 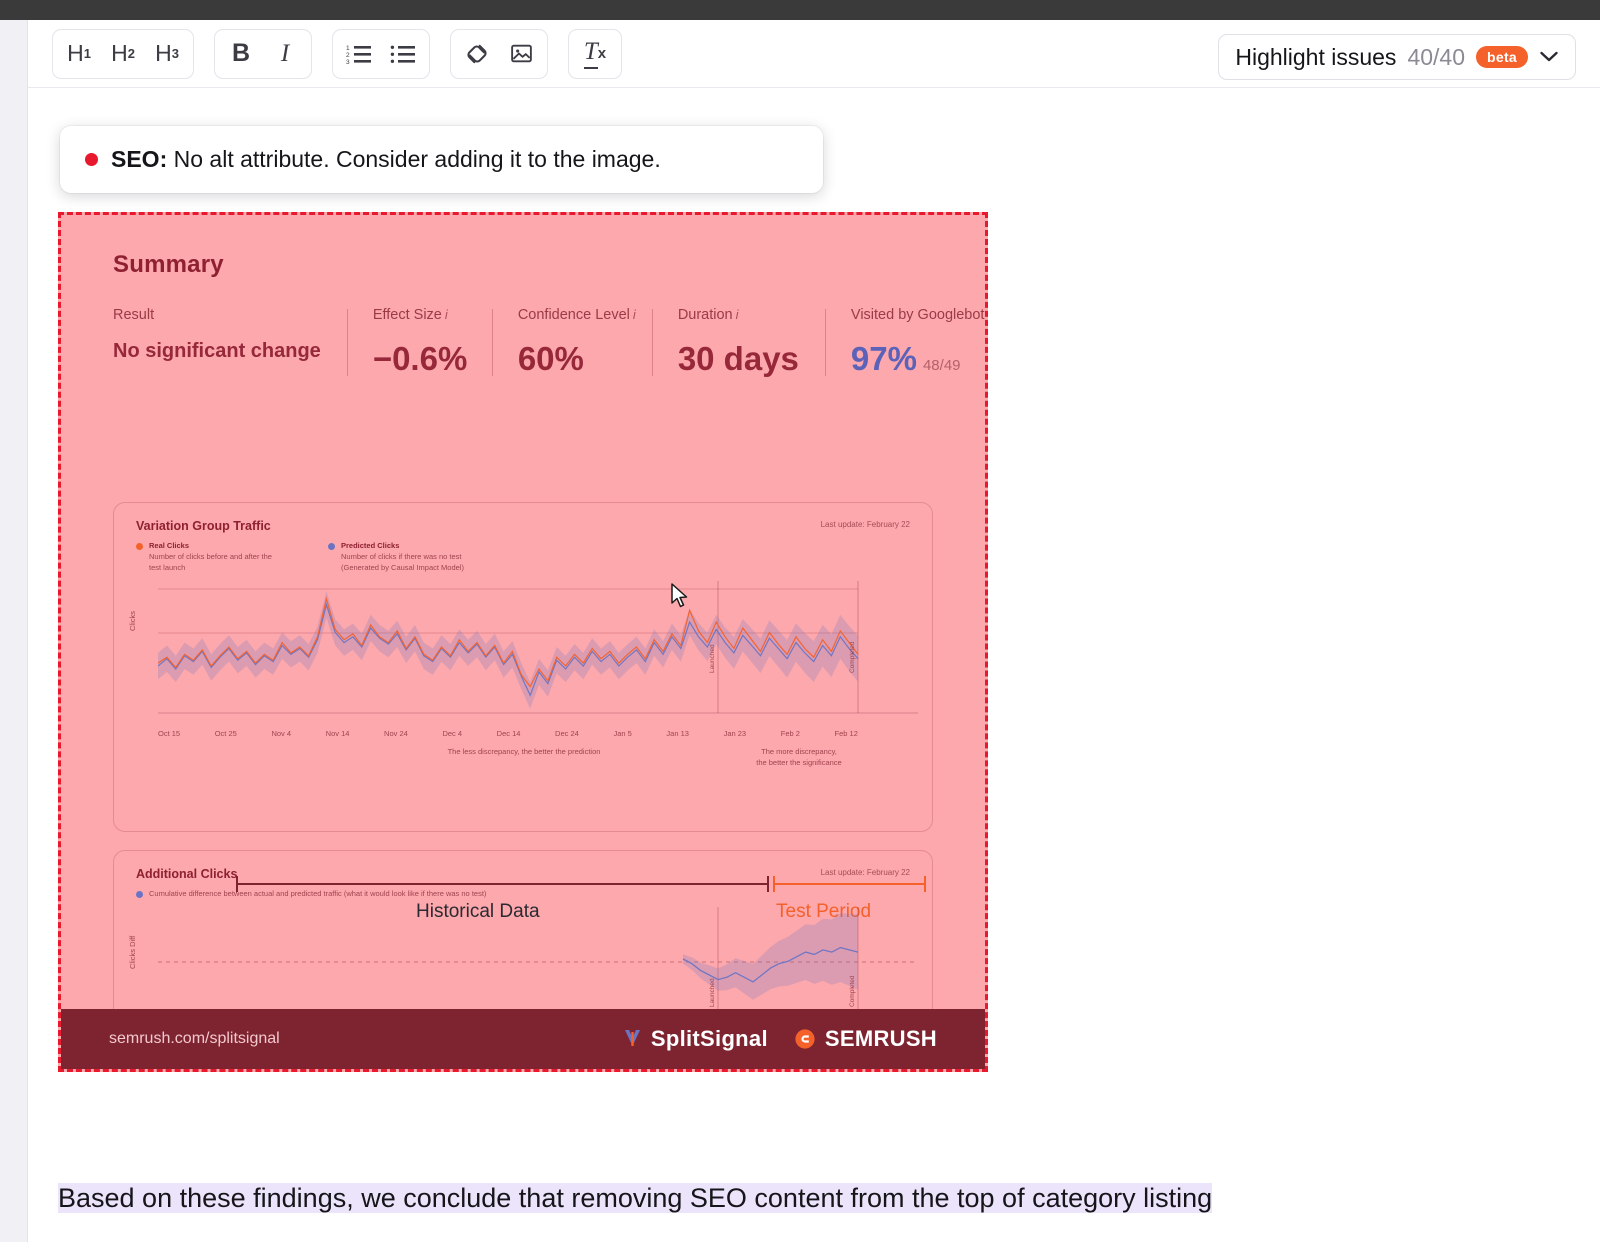 I want to click on splitsignal-brand-text: SplitSignal, so click(x=709, y=1038).